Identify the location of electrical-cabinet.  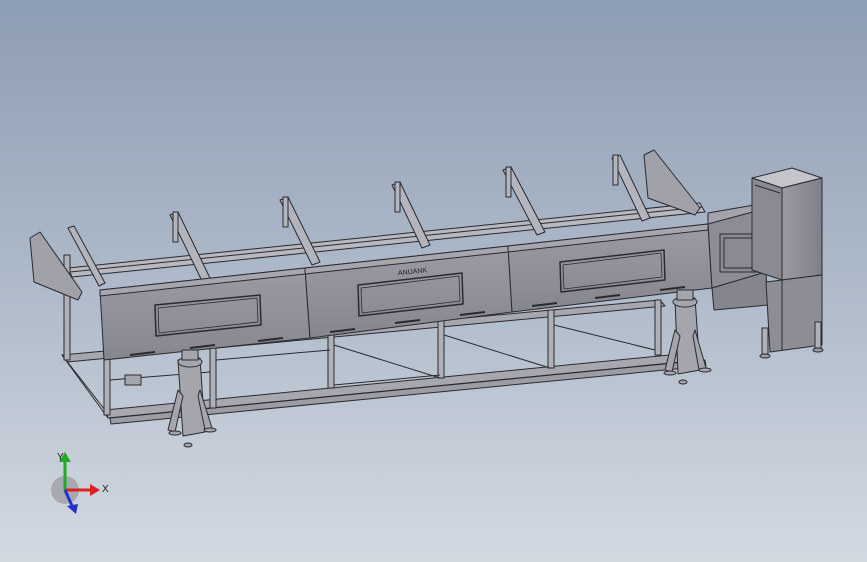
(787, 263).